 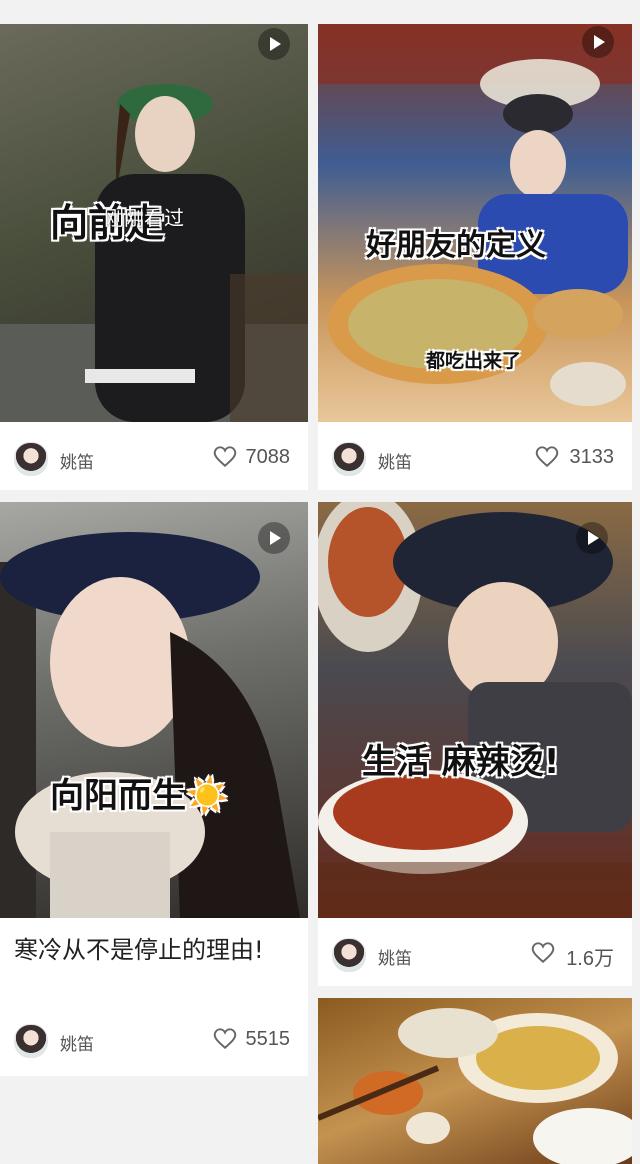 What do you see at coordinates (475, 1086) in the screenshot?
I see `thumbnail-image` at bounding box center [475, 1086].